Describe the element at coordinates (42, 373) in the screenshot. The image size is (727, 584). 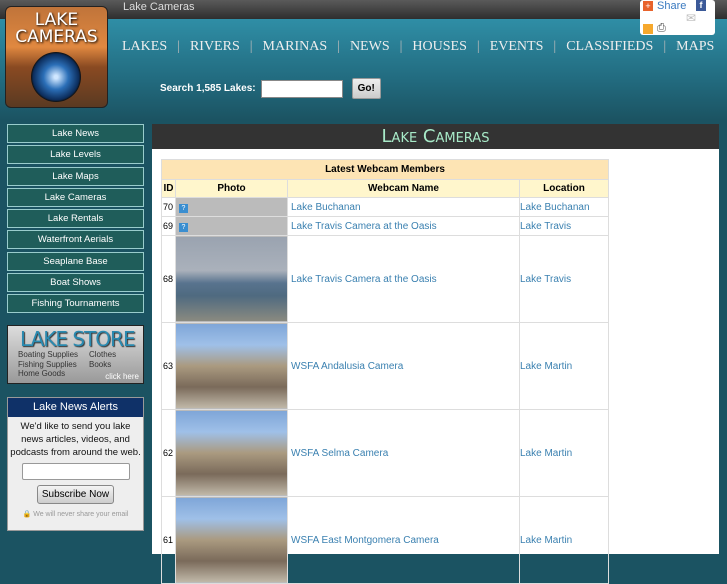
I see `store-item: Home Goods` at that location.